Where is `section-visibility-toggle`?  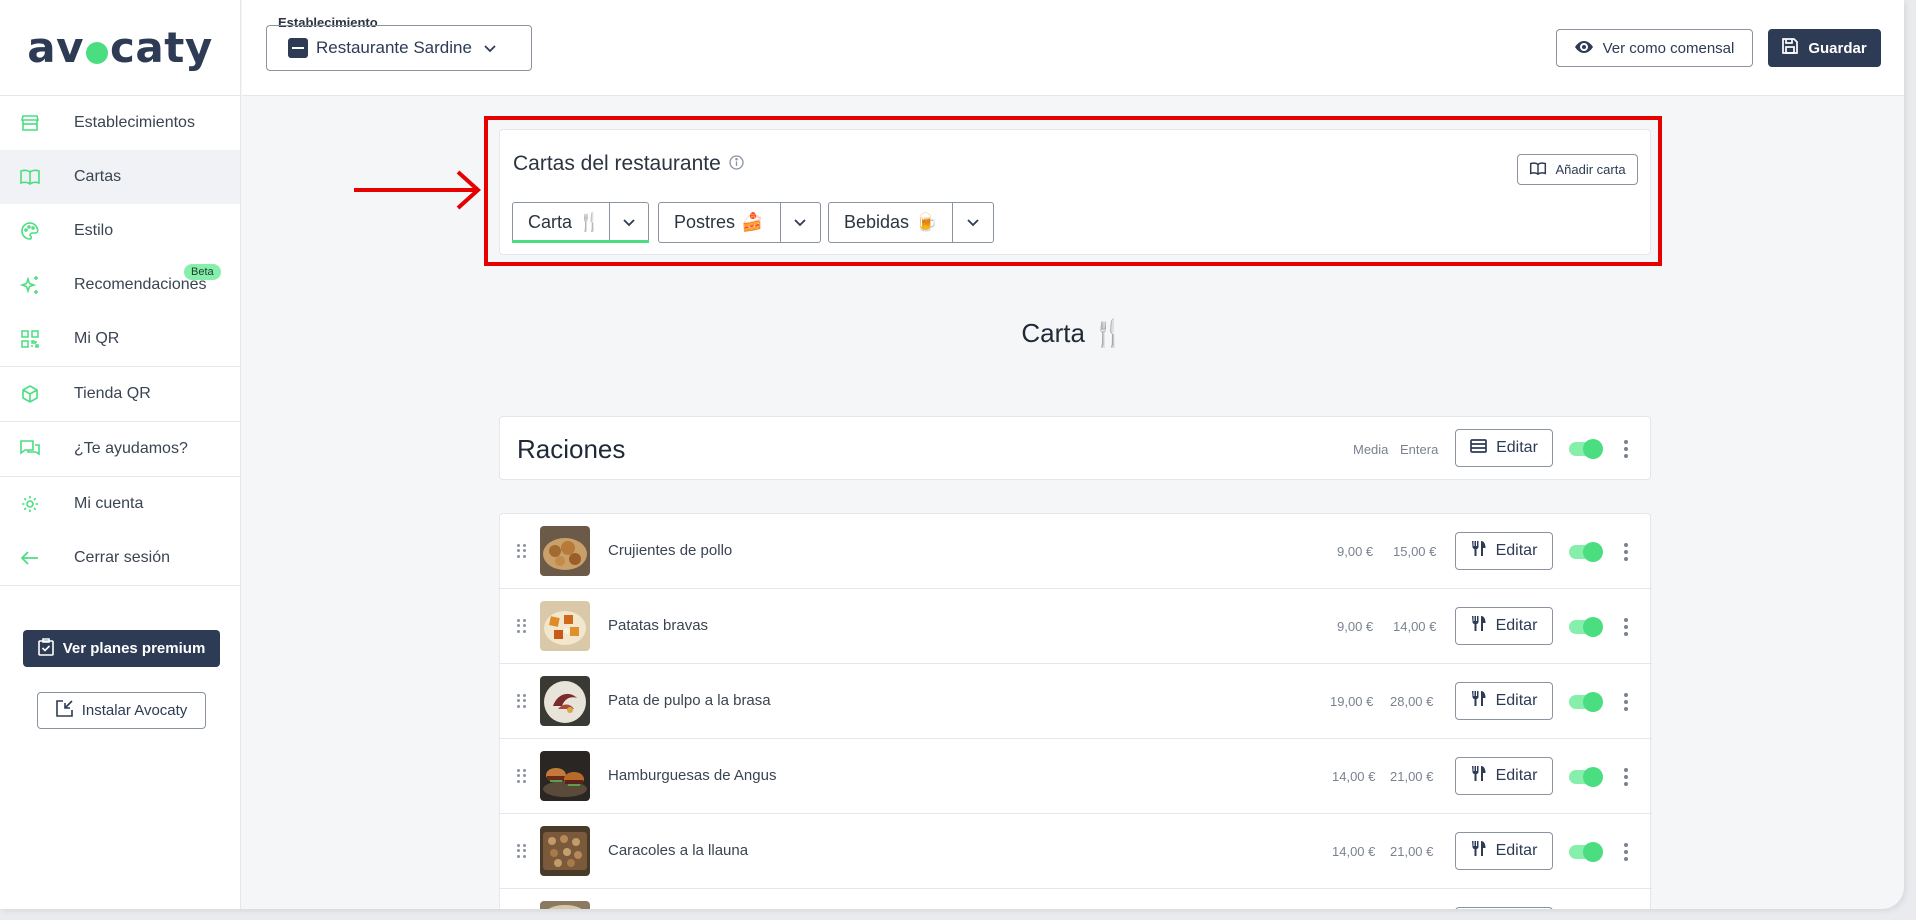
section-visibility-toggle is located at coordinates (1586, 449).